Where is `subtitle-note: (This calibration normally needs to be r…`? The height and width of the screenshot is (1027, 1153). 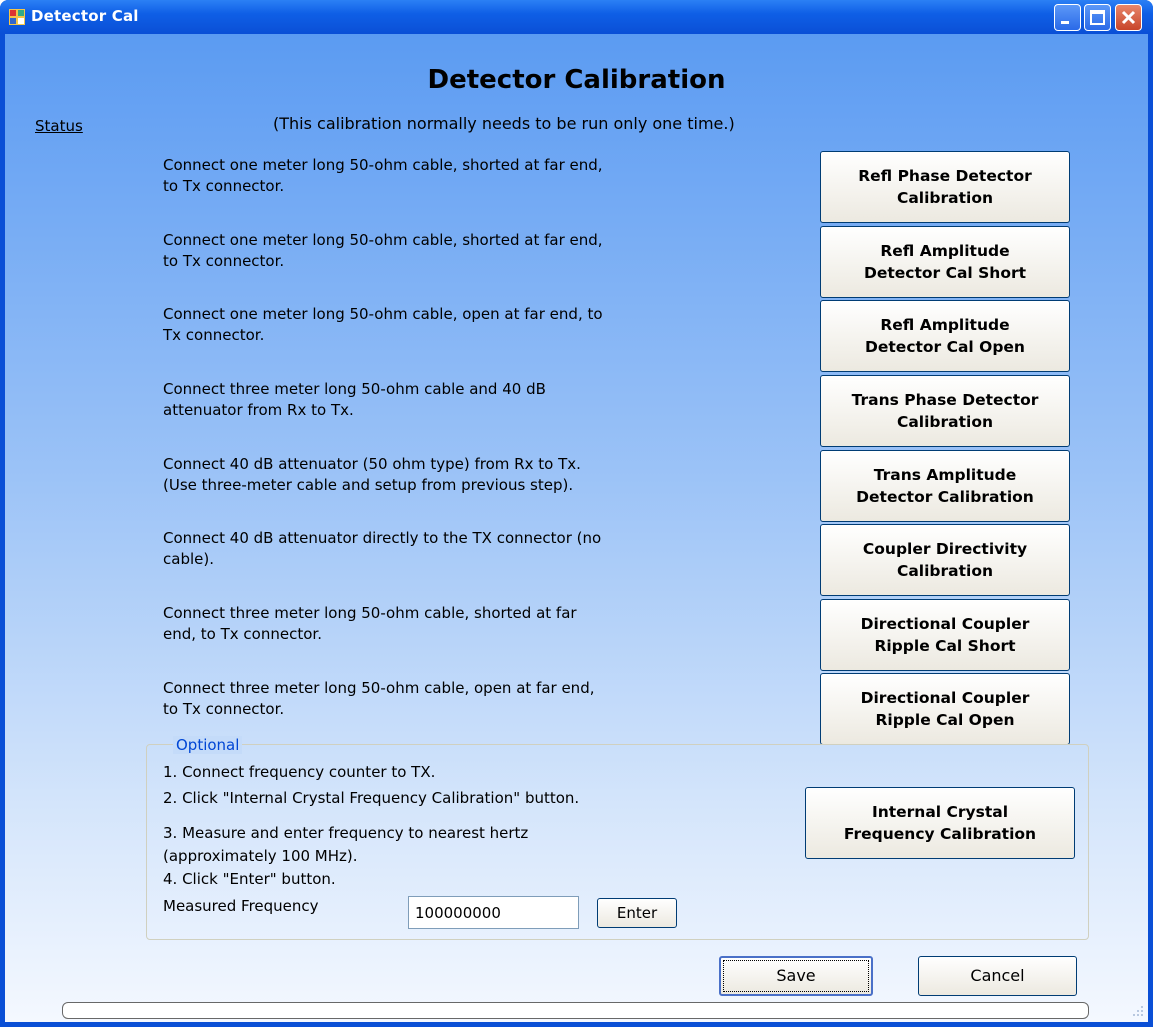
subtitle-note: (This calibration normally needs to be r… is located at coordinates (504, 123).